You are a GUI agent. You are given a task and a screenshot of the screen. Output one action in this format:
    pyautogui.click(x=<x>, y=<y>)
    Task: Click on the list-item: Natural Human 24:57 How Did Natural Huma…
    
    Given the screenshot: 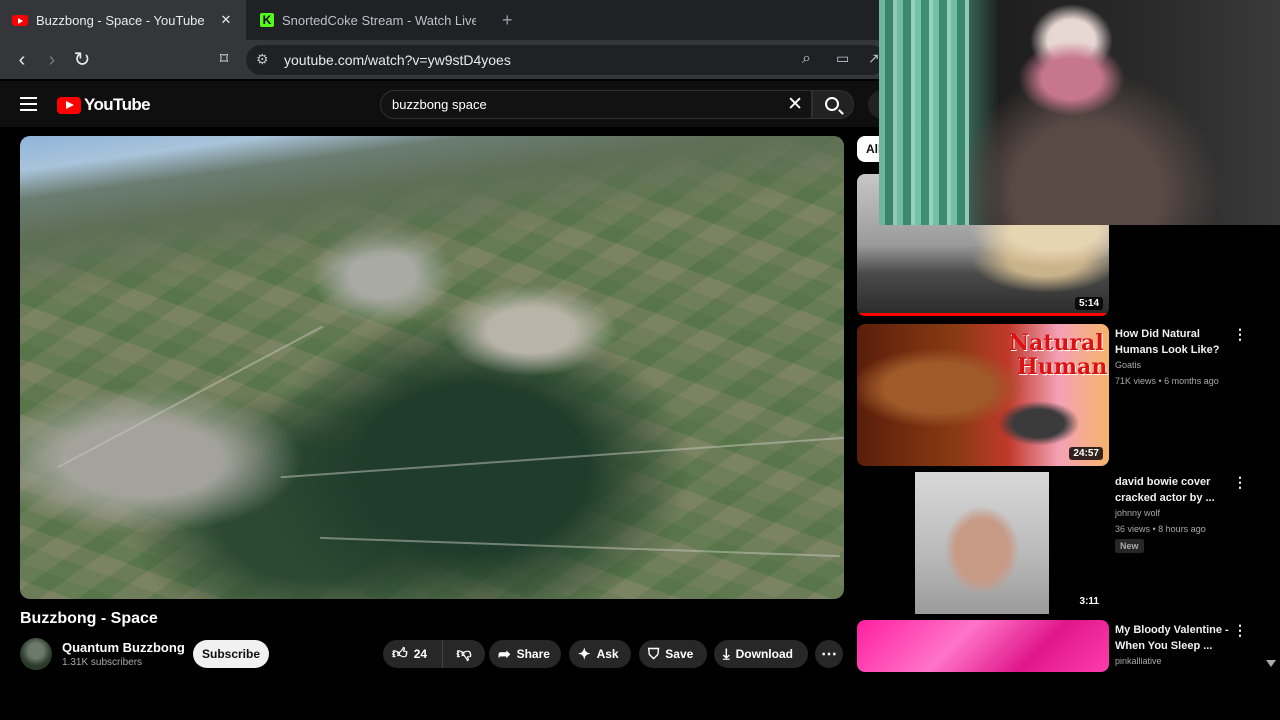 What is the action you would take?
    pyautogui.click(x=1062, y=395)
    